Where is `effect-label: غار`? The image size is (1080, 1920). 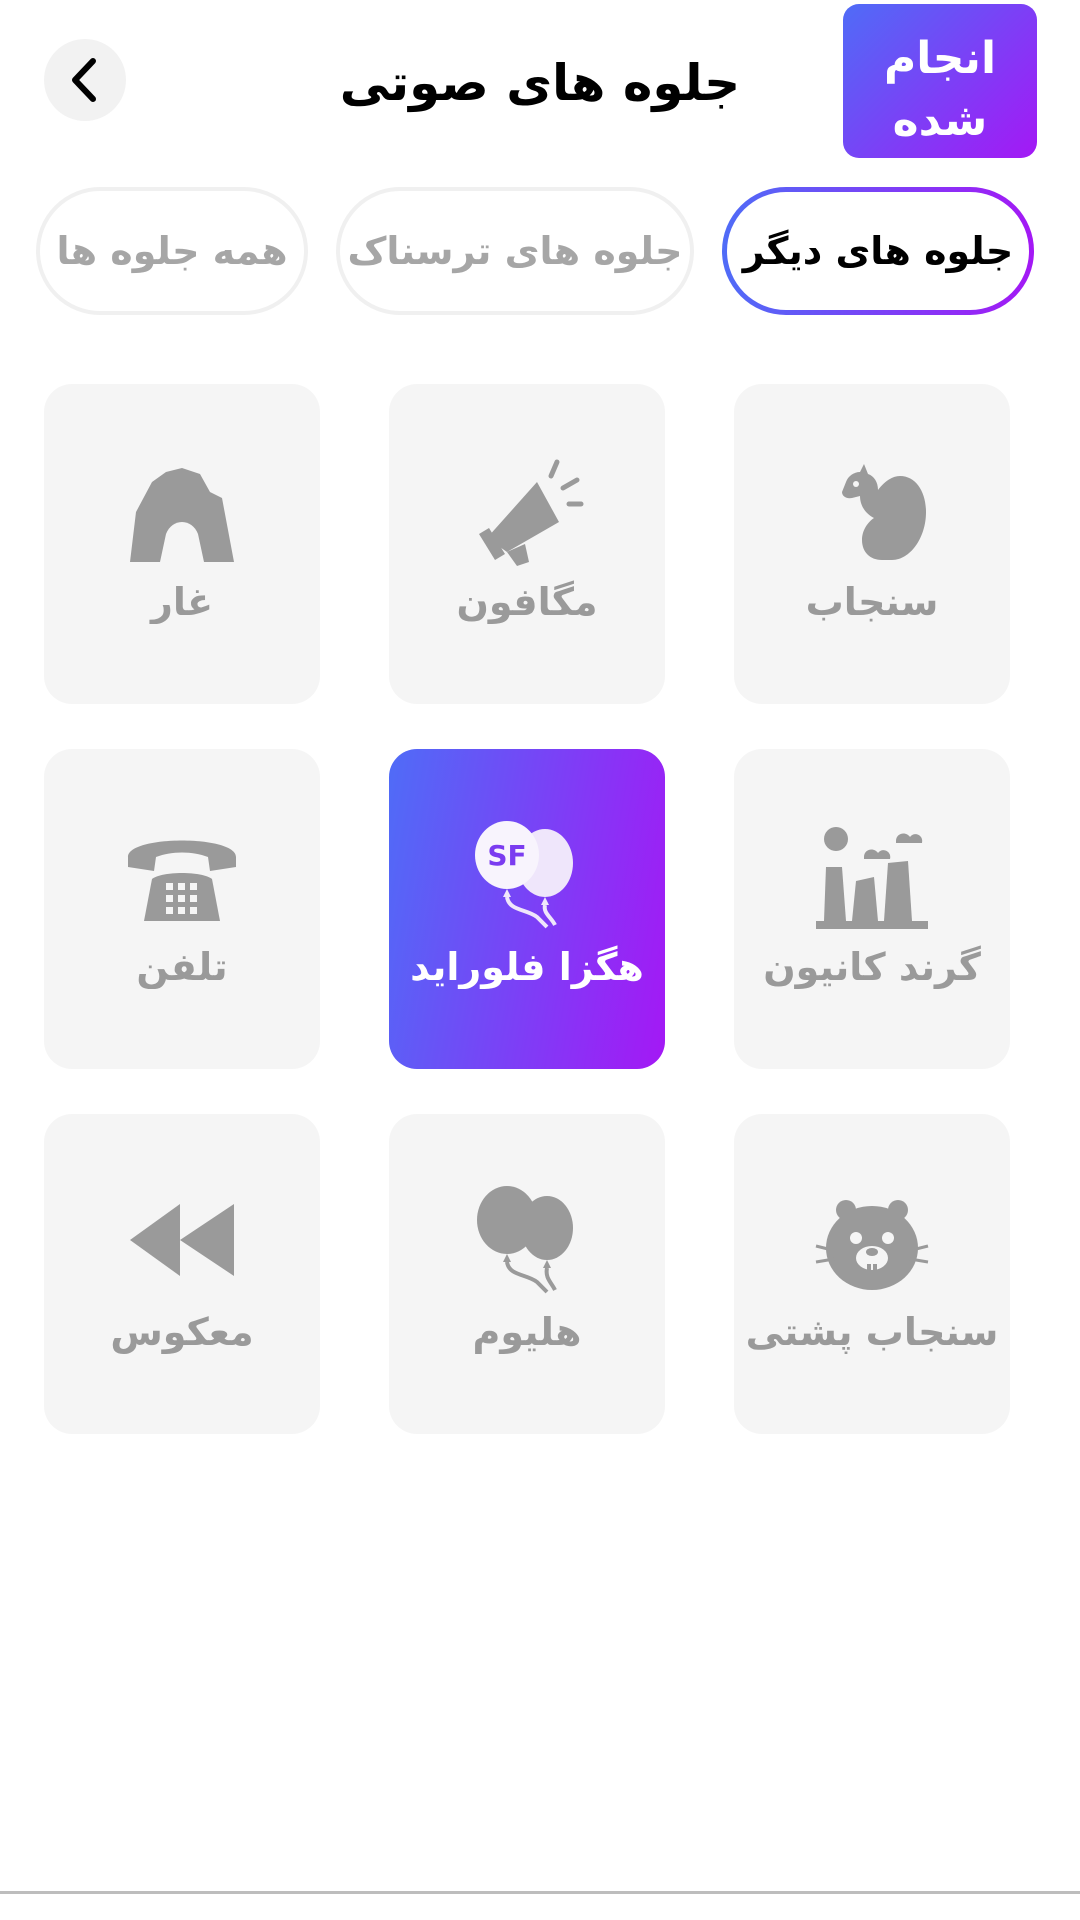 effect-label: غار is located at coordinates (182, 602).